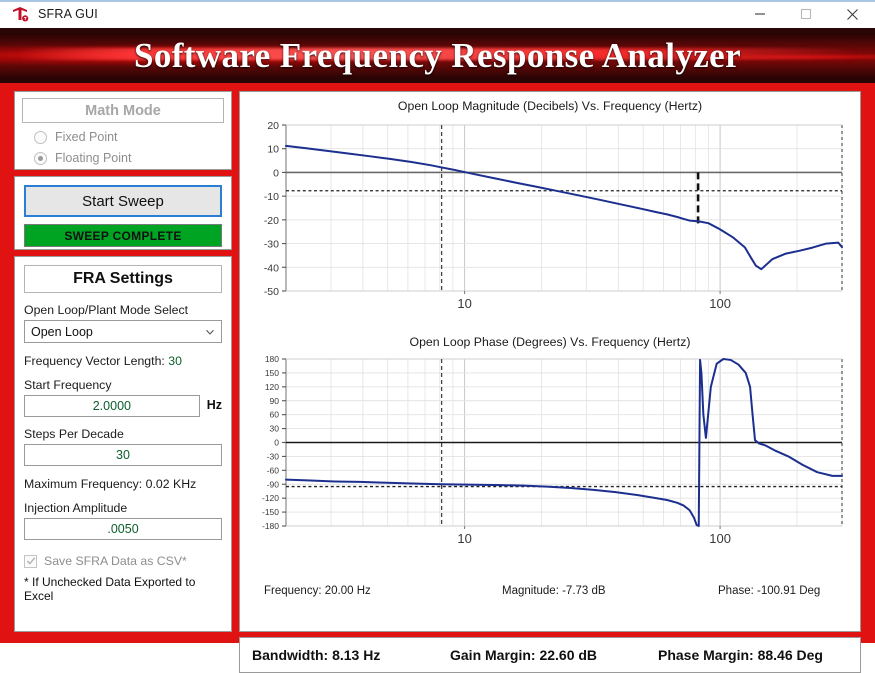 This screenshot has width=875, height=673. I want to click on svg-text: -50, so click(271, 292).